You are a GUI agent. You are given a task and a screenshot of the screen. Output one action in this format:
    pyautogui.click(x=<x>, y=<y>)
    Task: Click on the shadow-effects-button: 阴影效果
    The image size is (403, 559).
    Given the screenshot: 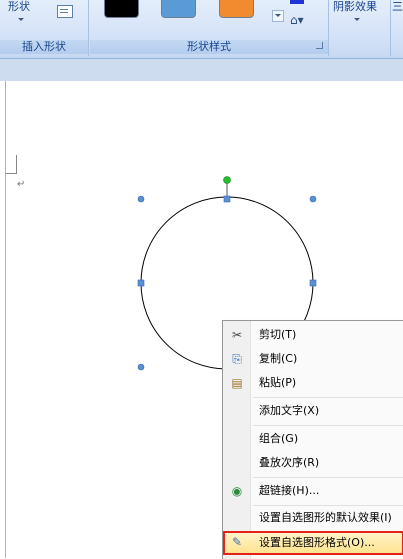 What is the action you would take?
    pyautogui.click(x=355, y=7)
    